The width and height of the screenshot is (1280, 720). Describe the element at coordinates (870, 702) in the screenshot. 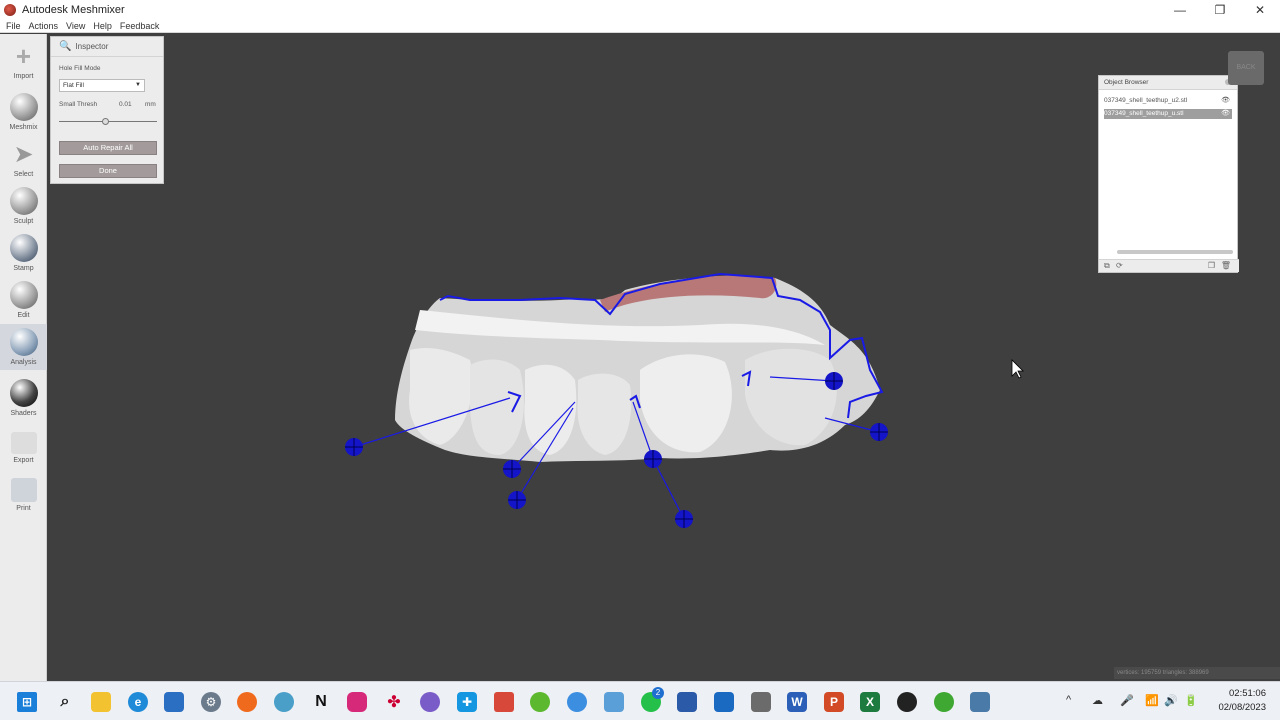

I see `excel-icon: X` at that location.